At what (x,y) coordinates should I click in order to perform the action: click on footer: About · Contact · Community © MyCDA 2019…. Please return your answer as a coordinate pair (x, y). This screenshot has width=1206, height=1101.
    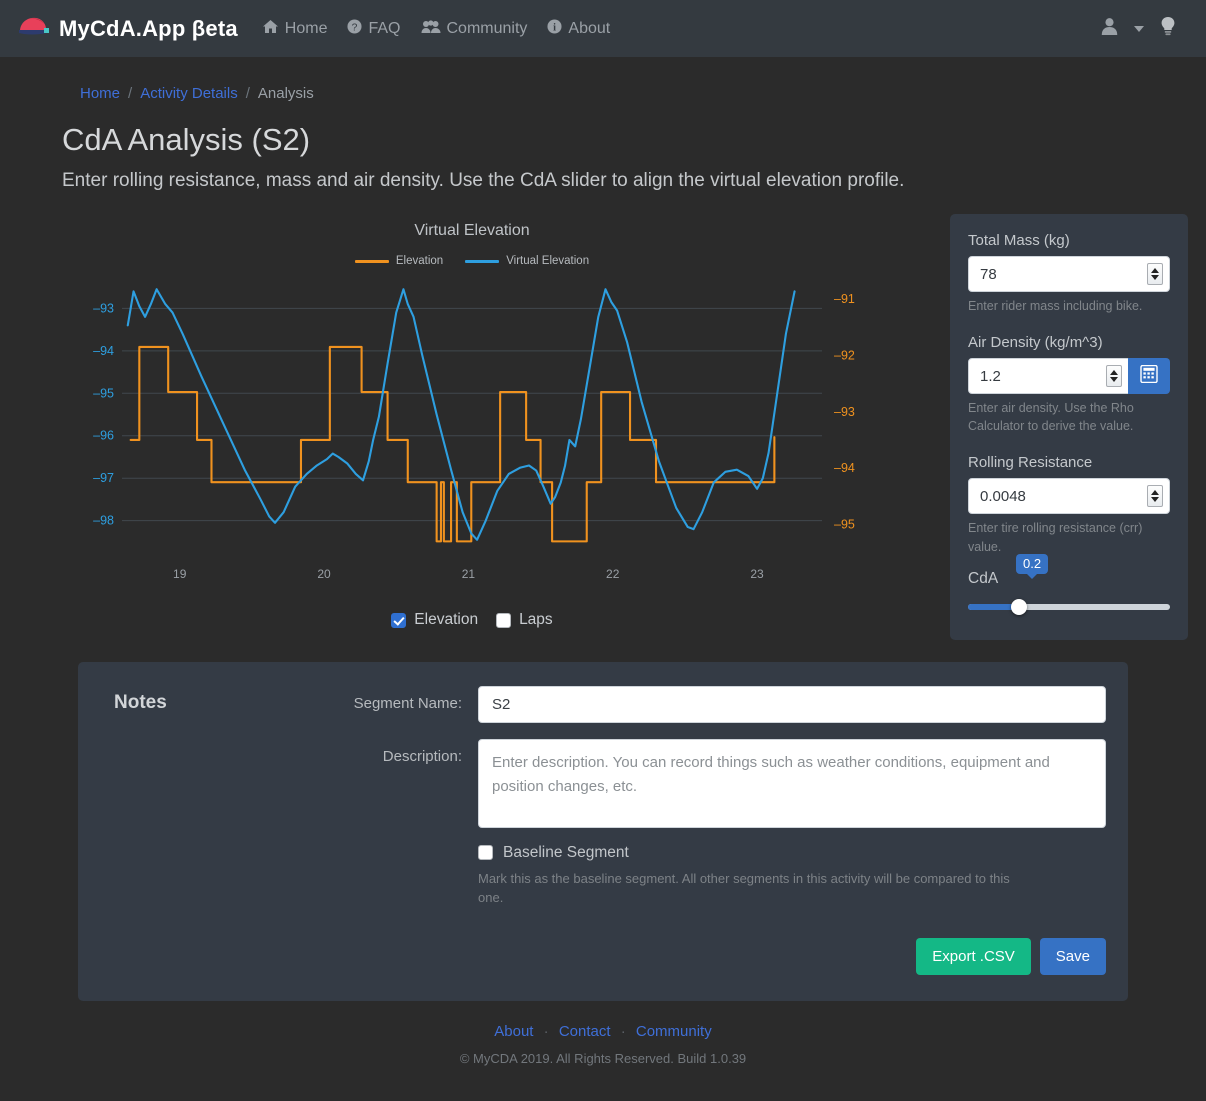
    Looking at the image, I should click on (603, 1044).